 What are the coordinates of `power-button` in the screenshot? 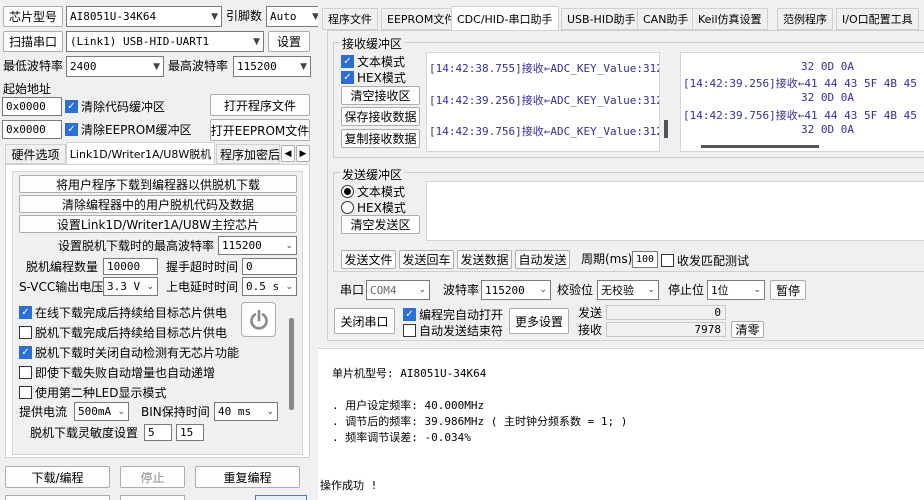 It's located at (258, 319).